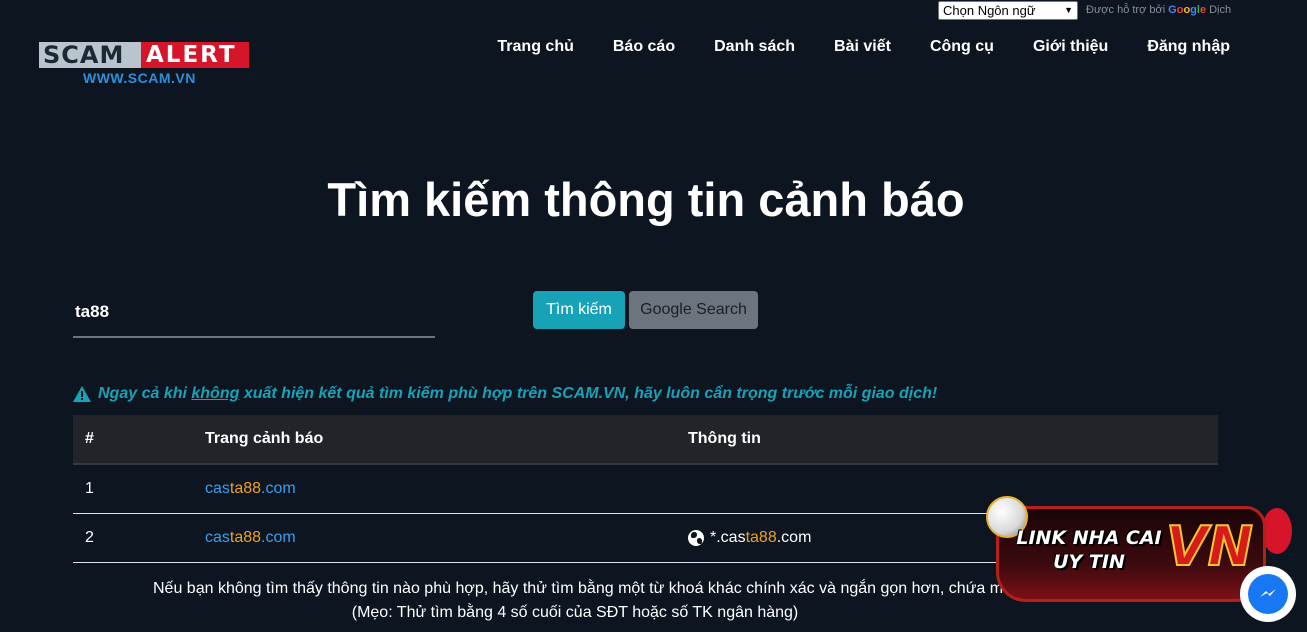  I want to click on nav-login: Đăng nhập, so click(1188, 47).